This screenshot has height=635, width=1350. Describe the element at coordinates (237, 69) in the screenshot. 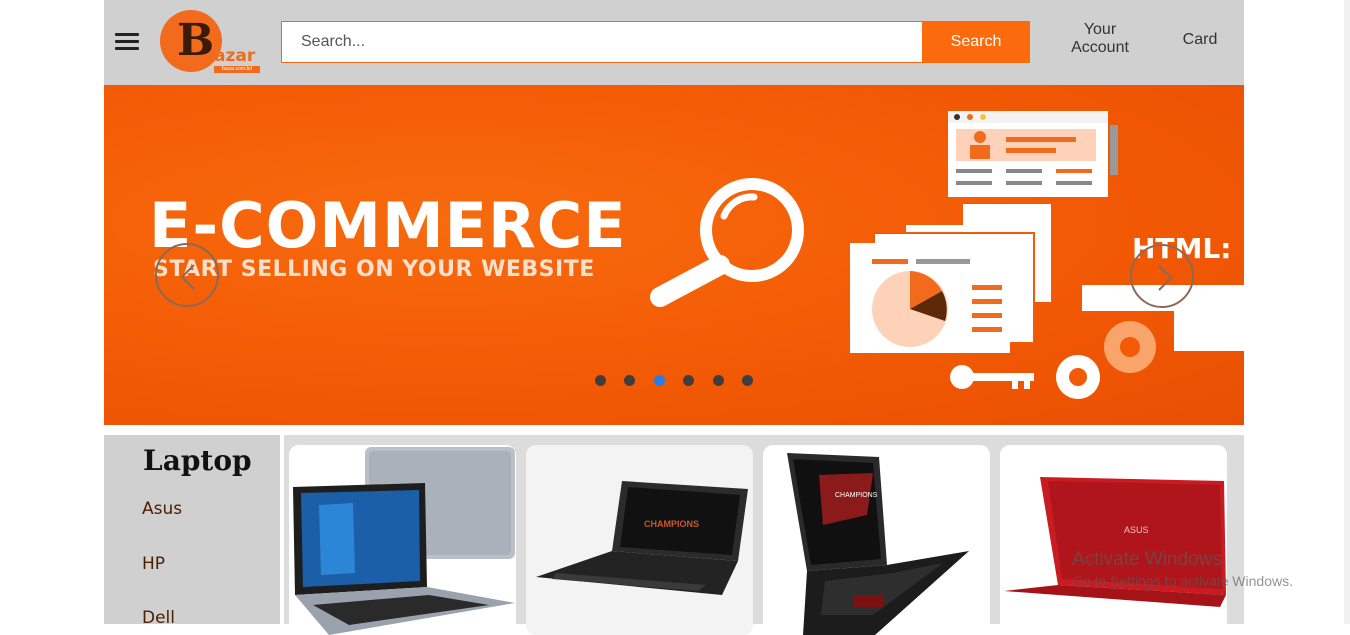

I see `logo-tagline: bazar.com.bd` at that location.